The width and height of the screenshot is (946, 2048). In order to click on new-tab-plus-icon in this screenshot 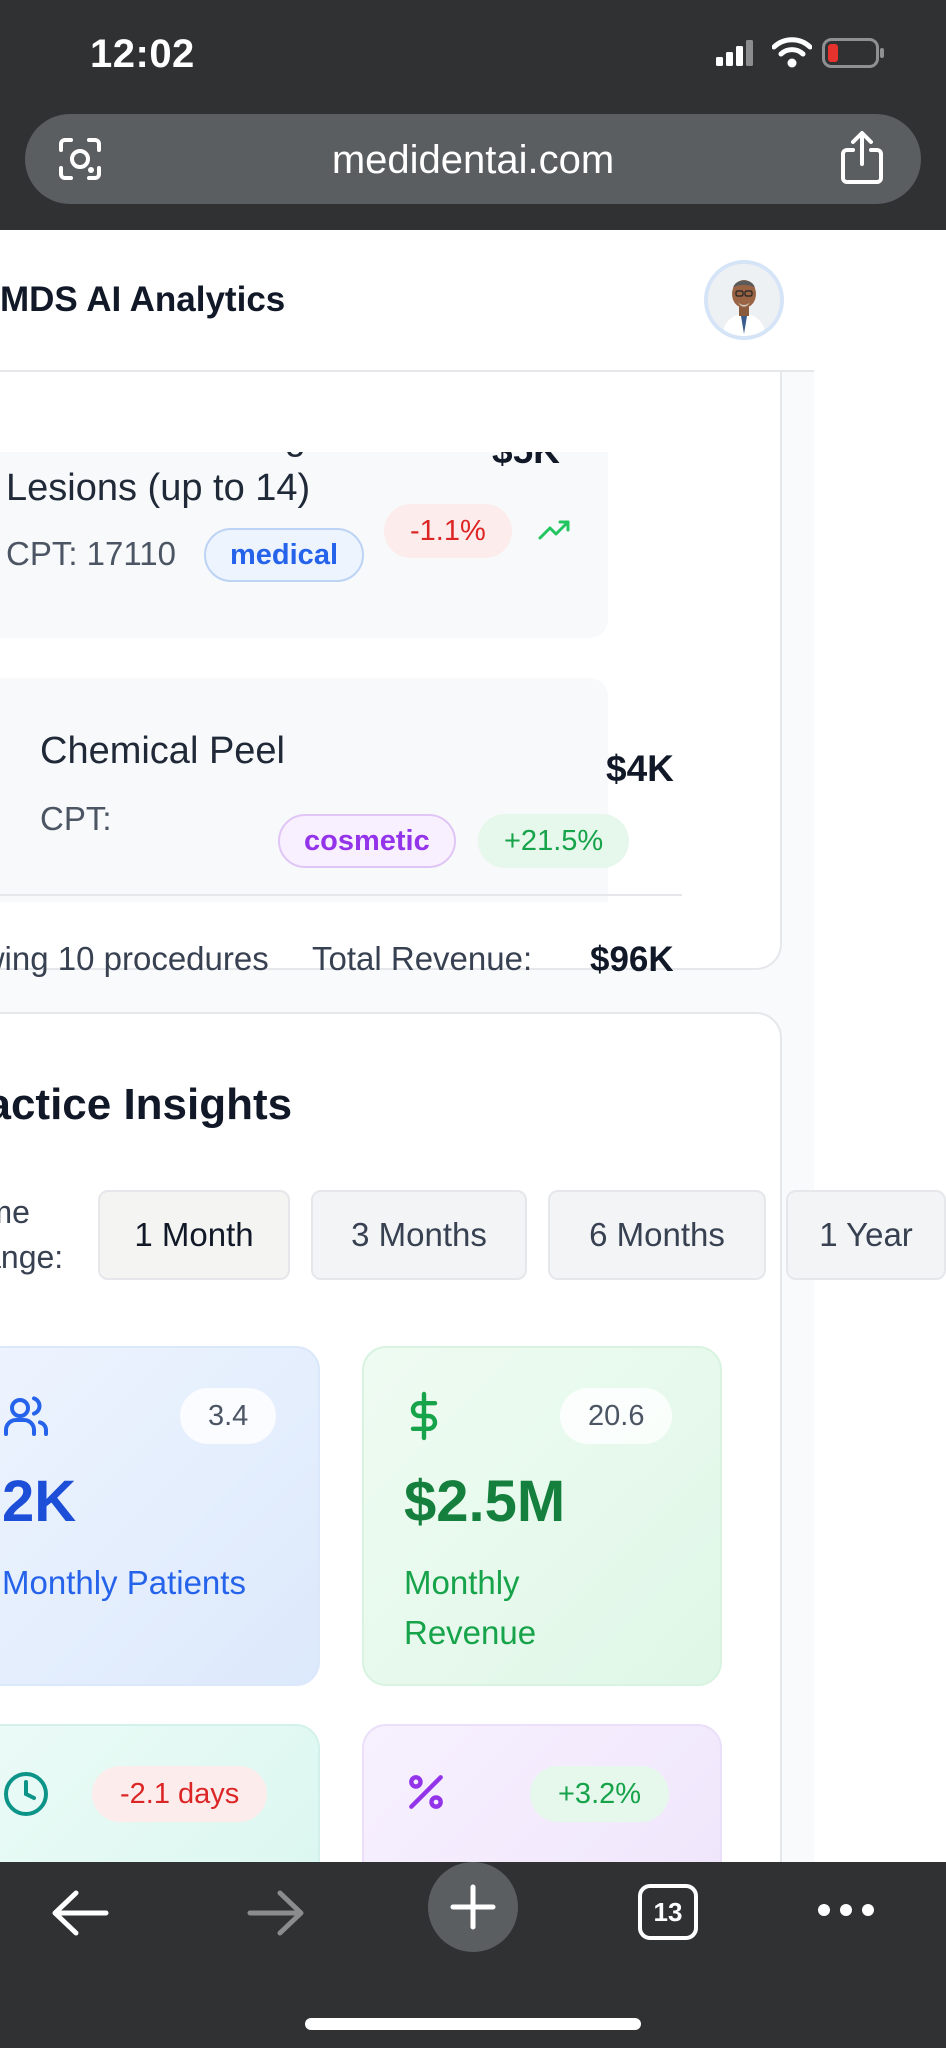, I will do `click(473, 1907)`.